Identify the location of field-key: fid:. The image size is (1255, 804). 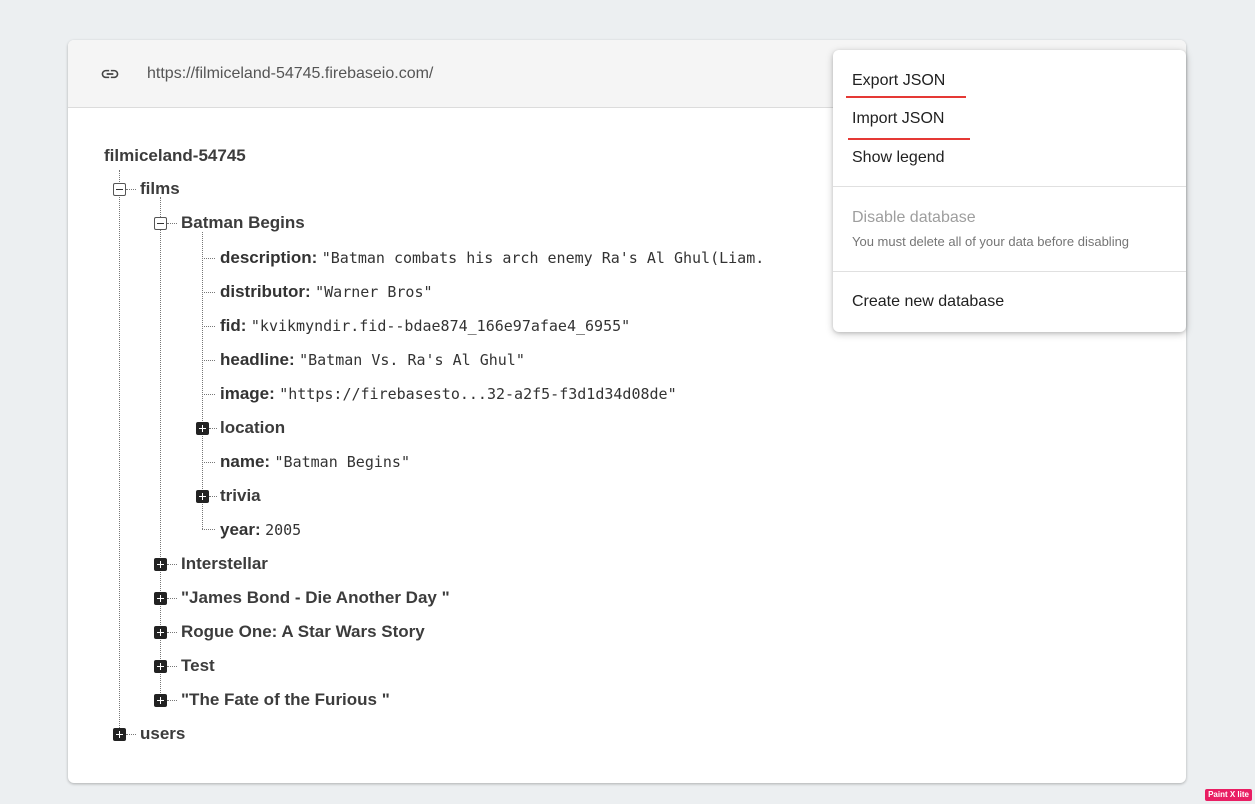
(233, 325).